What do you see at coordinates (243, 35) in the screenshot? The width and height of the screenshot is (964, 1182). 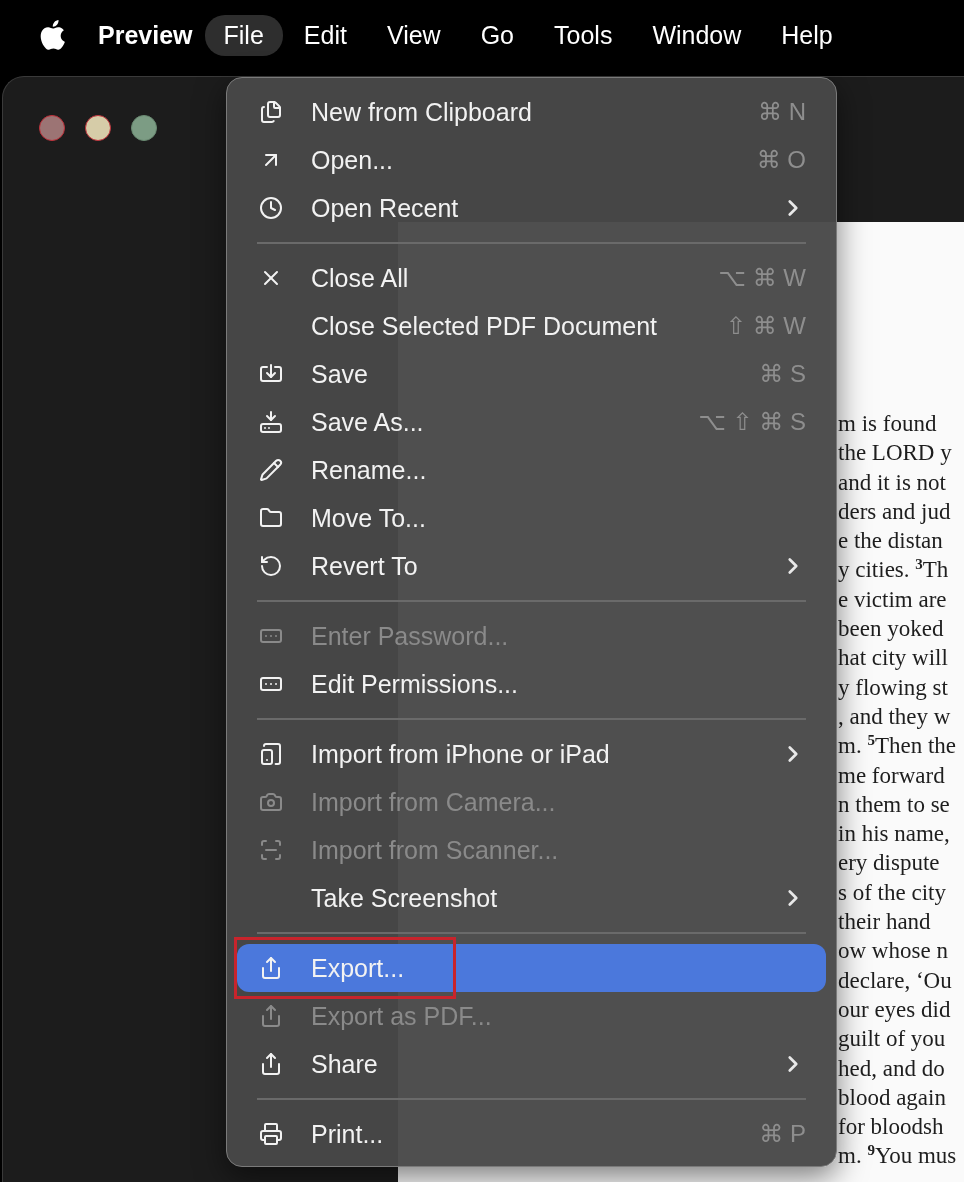 I see `menubar-item: File` at bounding box center [243, 35].